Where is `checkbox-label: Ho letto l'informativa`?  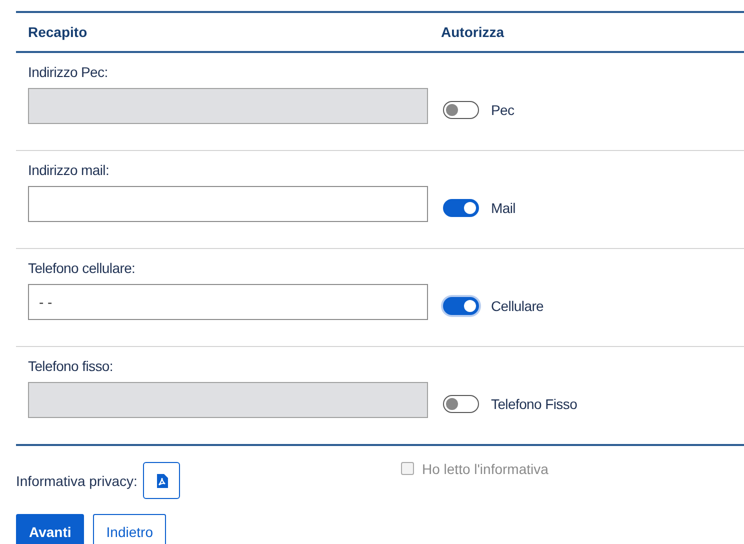
checkbox-label: Ho letto l'informativa is located at coordinates (485, 468).